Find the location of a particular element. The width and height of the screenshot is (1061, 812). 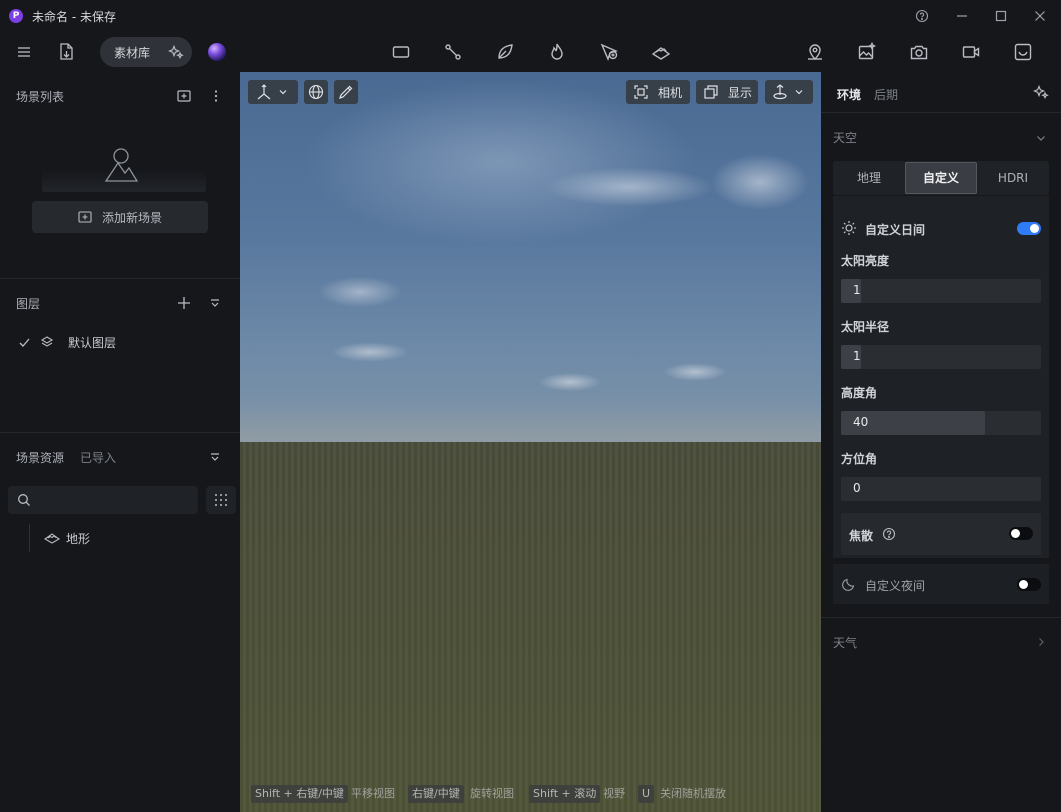

terrain-layer-icon is located at coordinates (661, 52).